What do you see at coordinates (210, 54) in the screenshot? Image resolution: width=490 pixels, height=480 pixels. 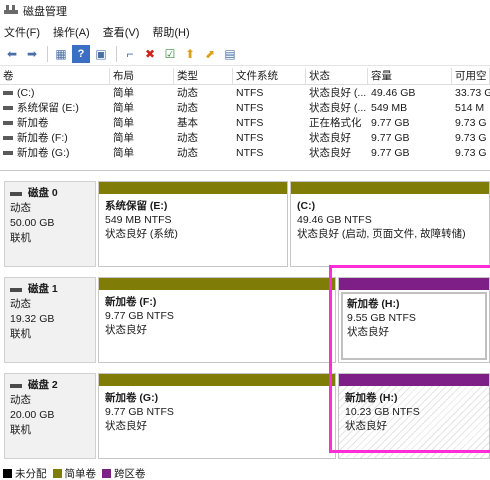 I see `explore-icon: ⬈` at bounding box center [210, 54].